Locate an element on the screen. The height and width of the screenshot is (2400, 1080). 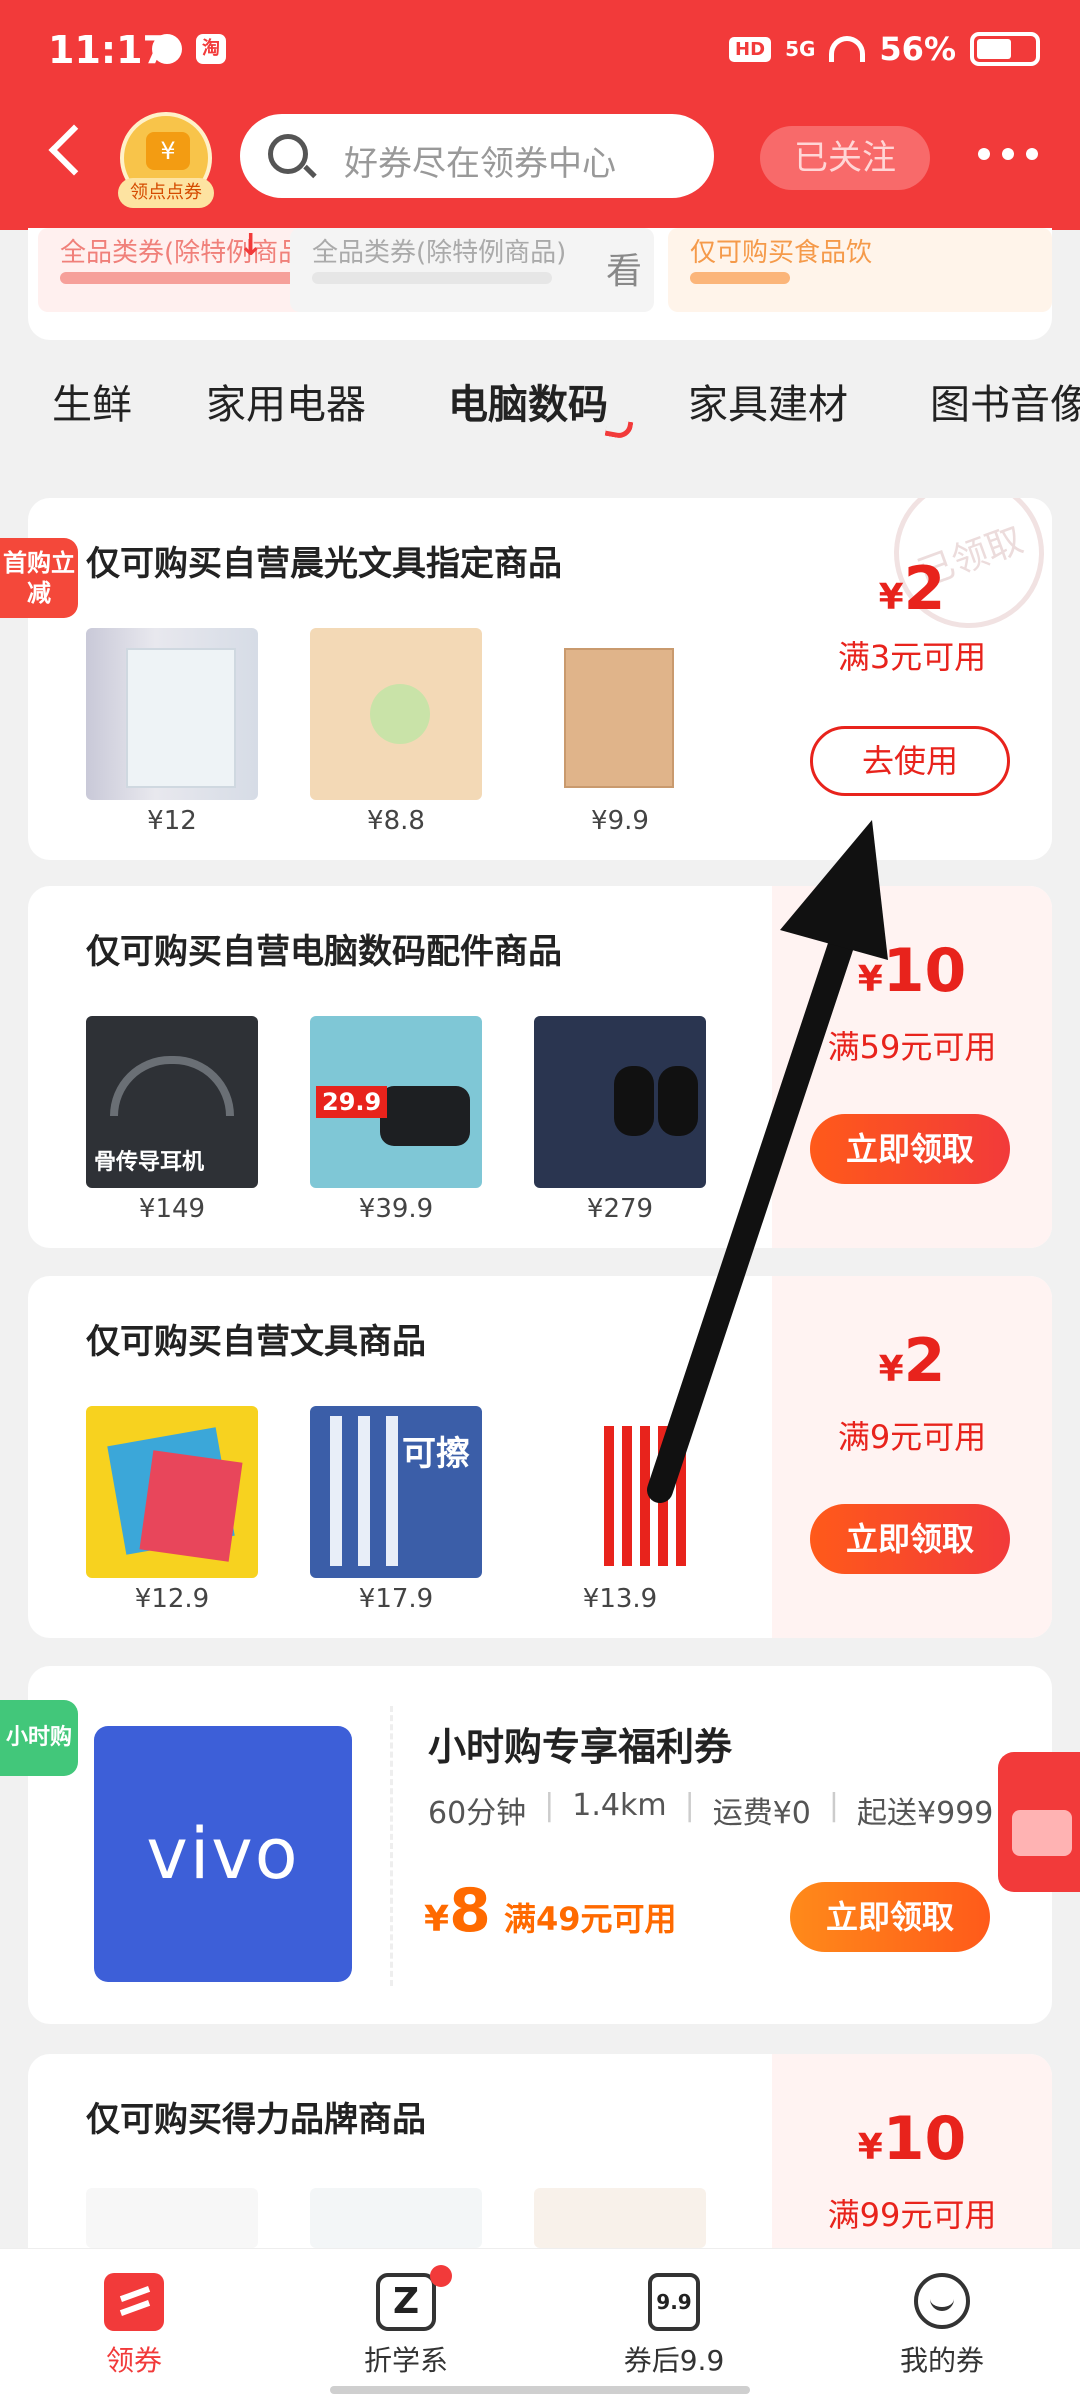
product-price: ¥17.9 is located at coordinates (396, 1599).